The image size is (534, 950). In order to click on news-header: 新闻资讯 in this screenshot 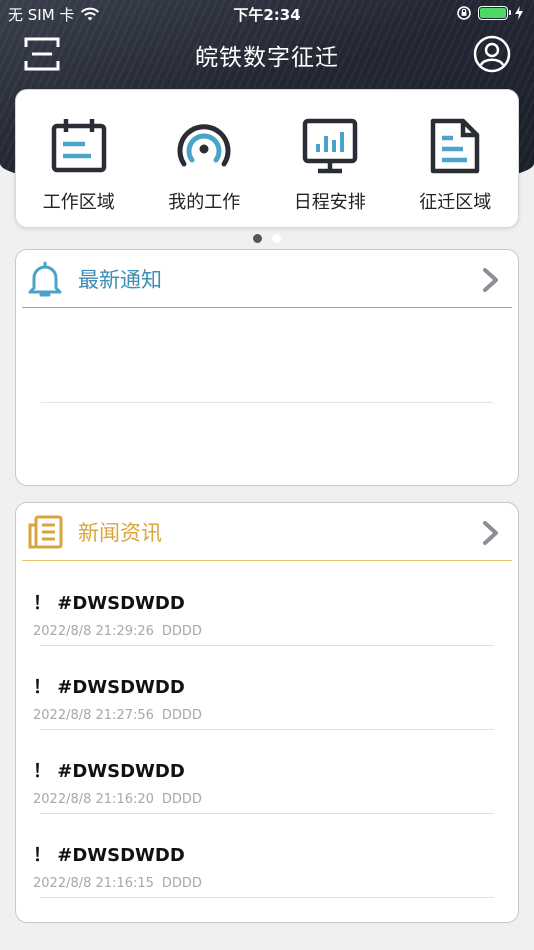, I will do `click(267, 532)`.